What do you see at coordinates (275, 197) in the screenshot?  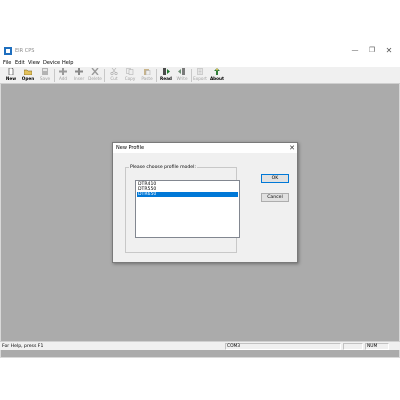 I see `cancel-button: Cancel` at bounding box center [275, 197].